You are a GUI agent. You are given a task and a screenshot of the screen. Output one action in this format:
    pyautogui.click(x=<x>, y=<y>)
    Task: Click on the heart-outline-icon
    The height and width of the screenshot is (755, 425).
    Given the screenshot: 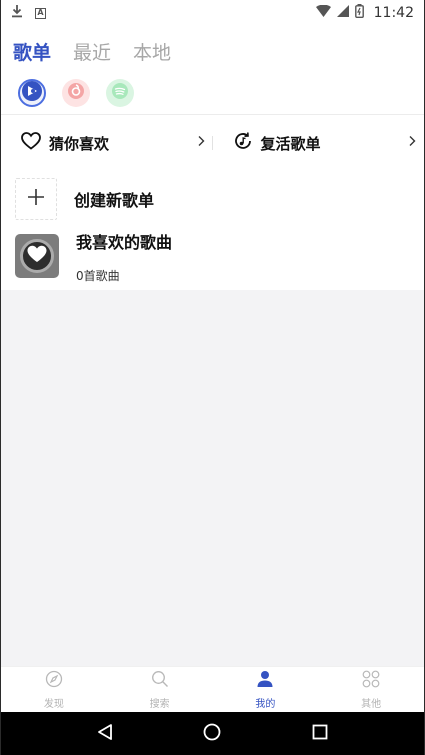 What is the action you would take?
    pyautogui.click(x=31, y=143)
    